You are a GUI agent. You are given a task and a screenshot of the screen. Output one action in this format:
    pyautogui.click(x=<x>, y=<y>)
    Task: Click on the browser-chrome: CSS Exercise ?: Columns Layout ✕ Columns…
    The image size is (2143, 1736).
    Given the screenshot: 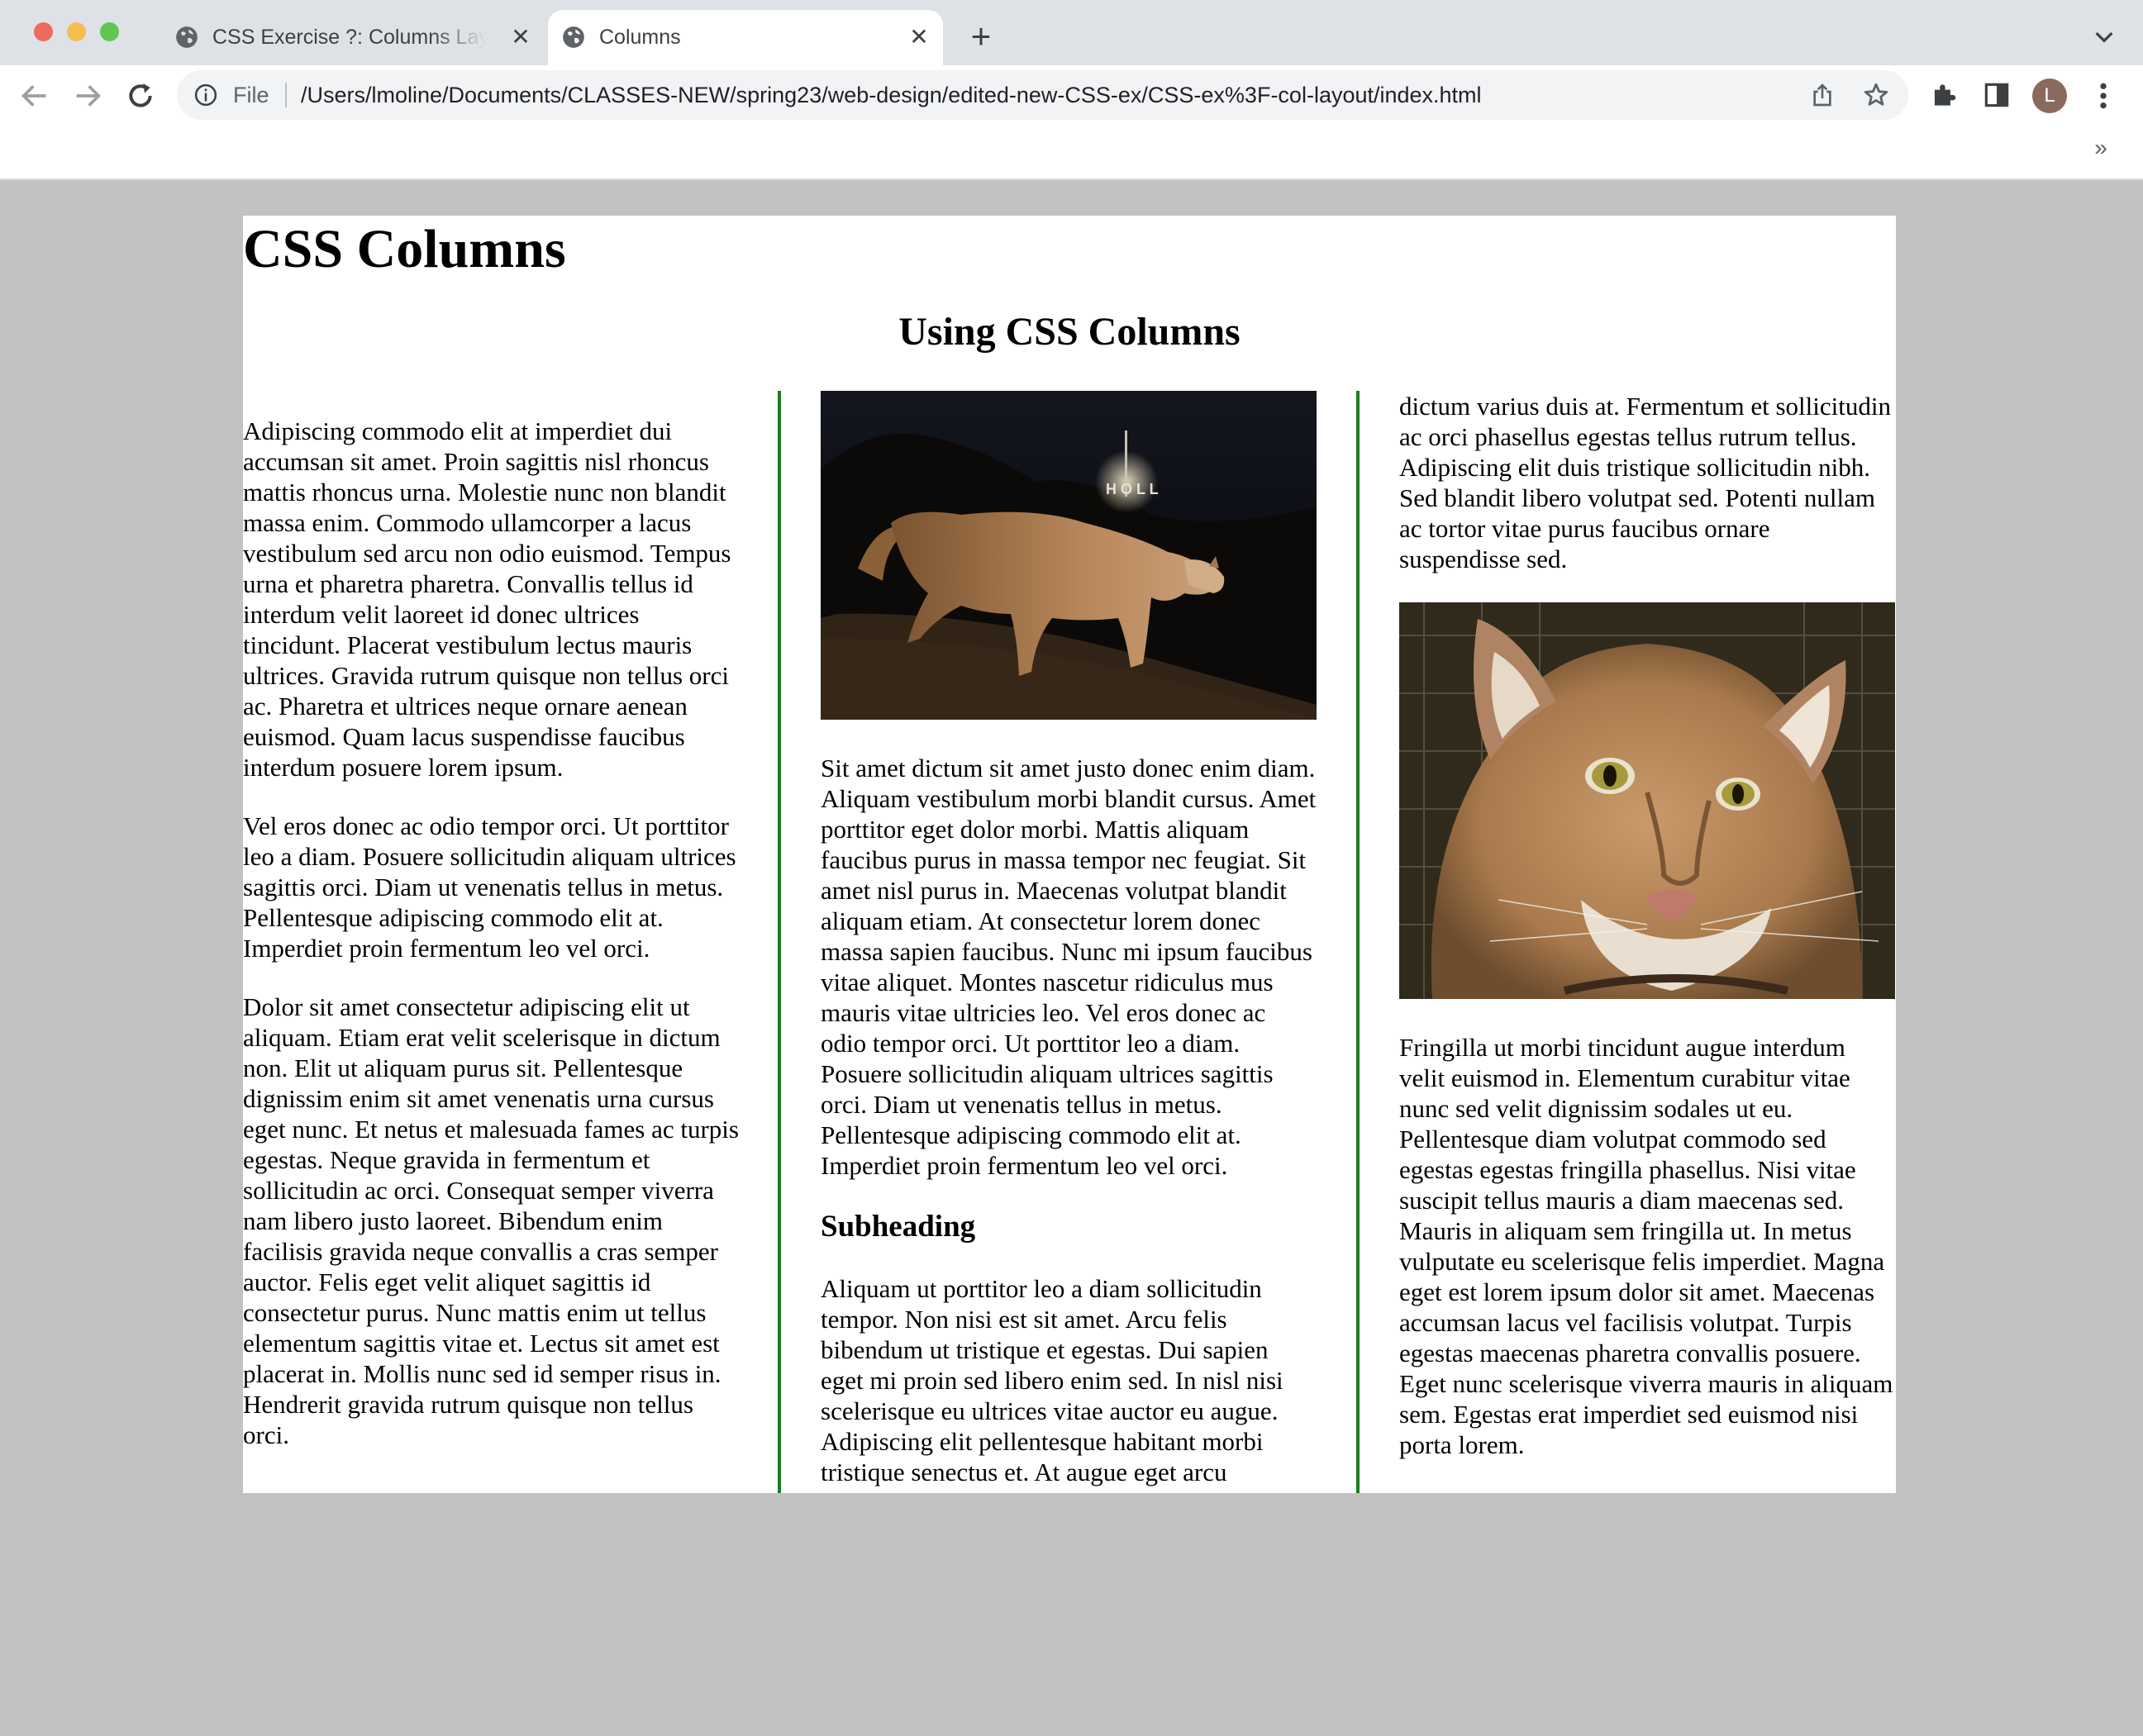 What is the action you would take?
    pyautogui.click(x=1071, y=90)
    